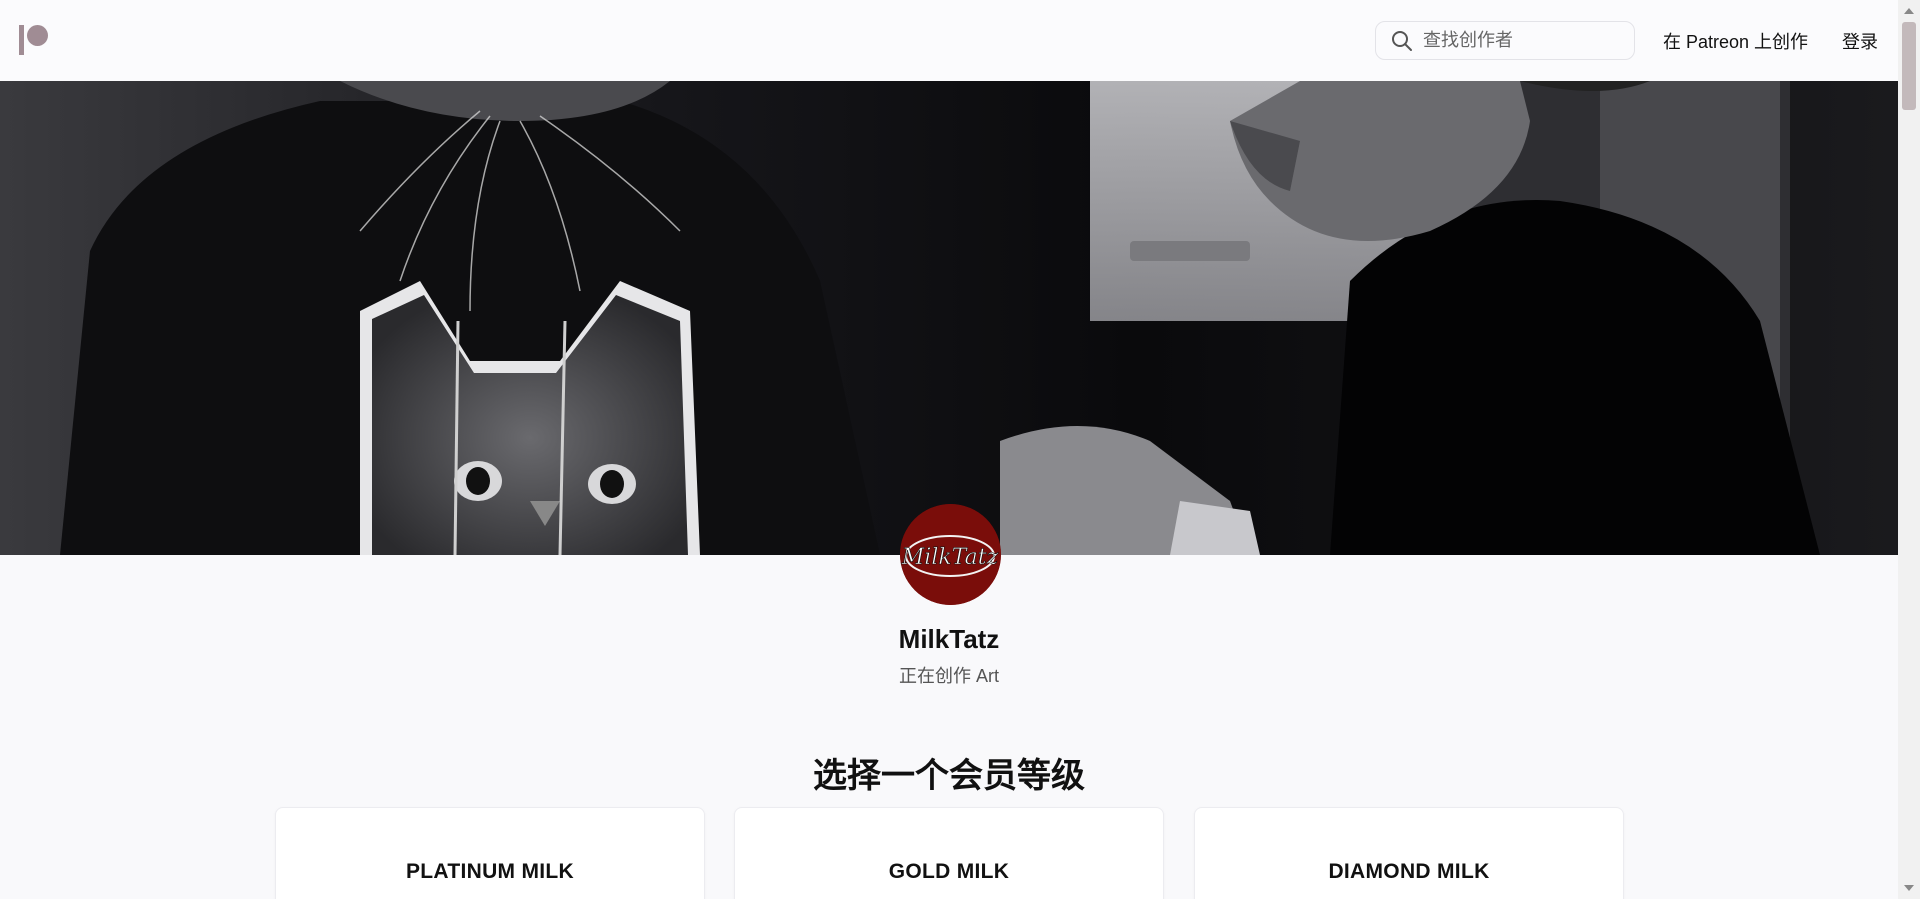 Image resolution: width=1920 pixels, height=899 pixels. Describe the element at coordinates (949, 871) in the screenshot. I see `tier-name: GOLD MILK` at that location.